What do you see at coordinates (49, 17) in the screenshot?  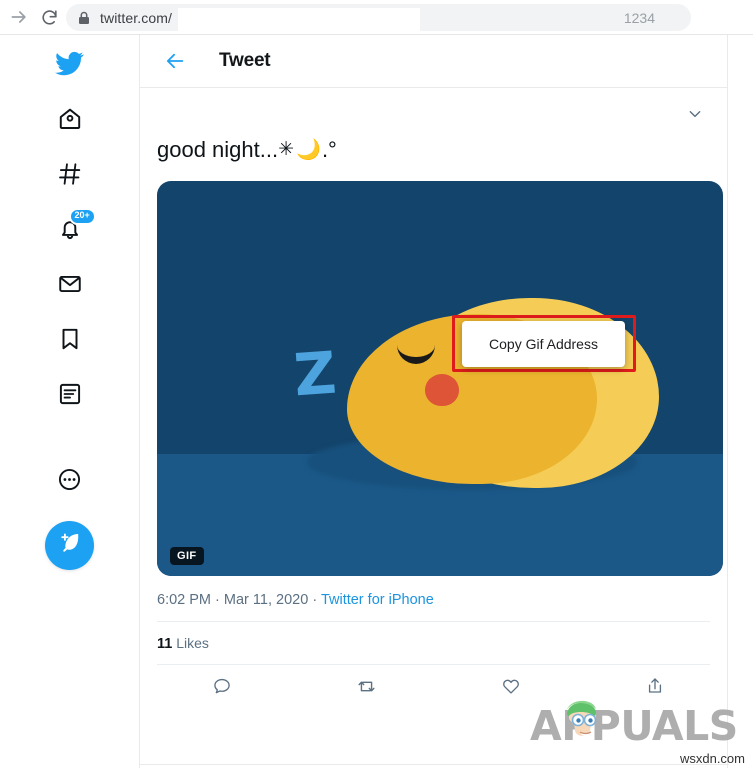 I see `reload-icon` at bounding box center [49, 17].